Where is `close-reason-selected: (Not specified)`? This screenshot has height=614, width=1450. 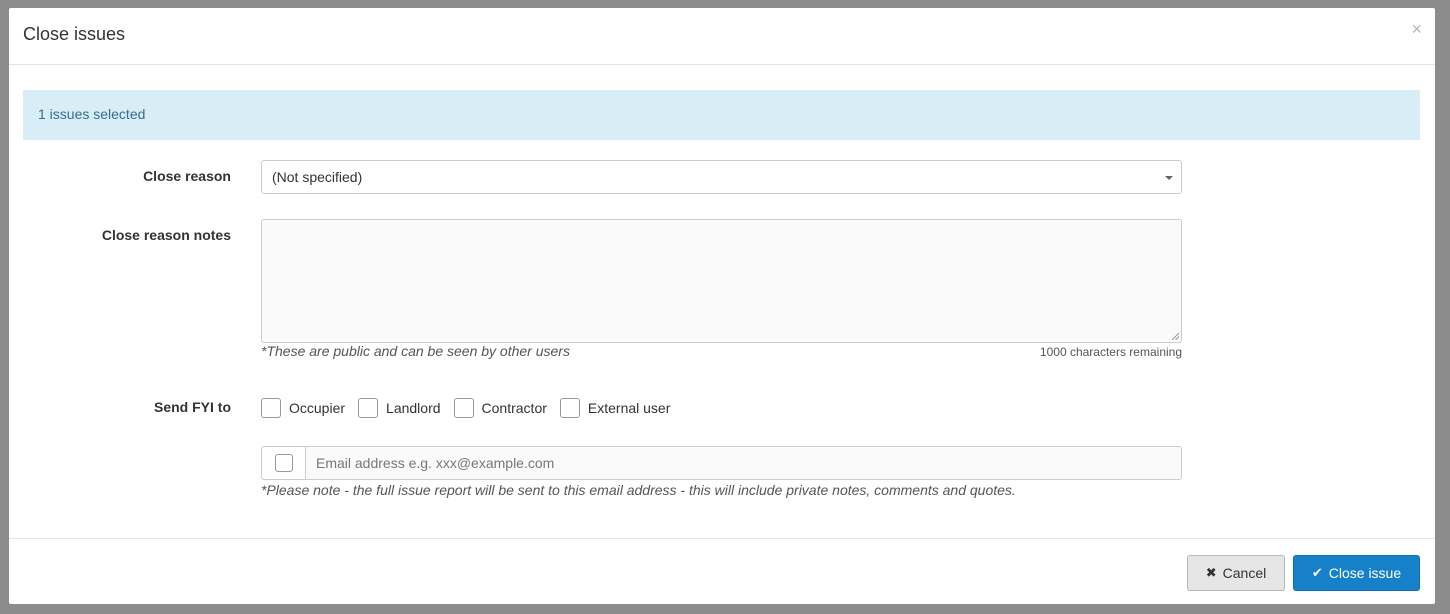 close-reason-selected: (Not specified) is located at coordinates (317, 177).